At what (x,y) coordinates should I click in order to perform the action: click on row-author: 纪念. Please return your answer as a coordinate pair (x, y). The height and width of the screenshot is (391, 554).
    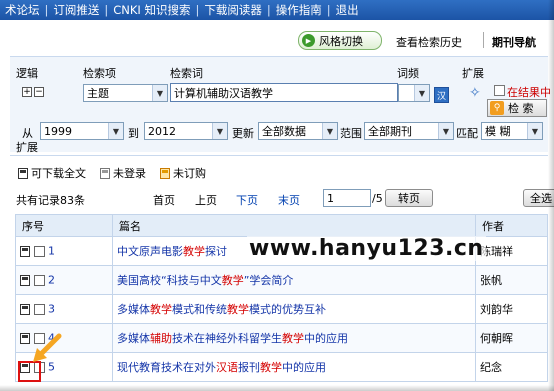
    Looking at the image, I should click on (511, 367).